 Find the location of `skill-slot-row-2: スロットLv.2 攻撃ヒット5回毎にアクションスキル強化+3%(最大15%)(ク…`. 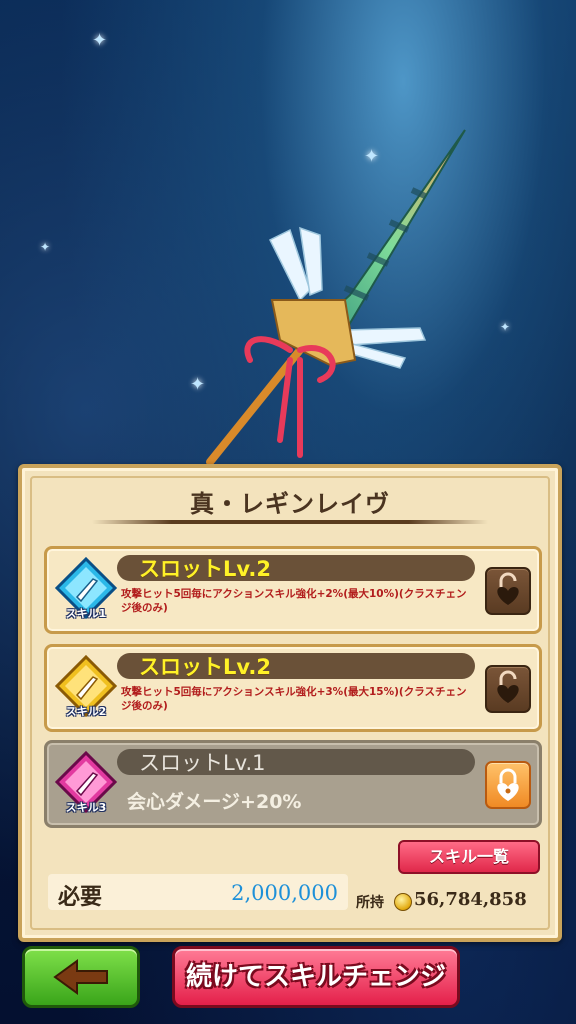

skill-slot-row-2: スロットLv.2 攻撃ヒット5回毎にアクションスキル強化+3%(最大15%)(ク… is located at coordinates (293, 688).